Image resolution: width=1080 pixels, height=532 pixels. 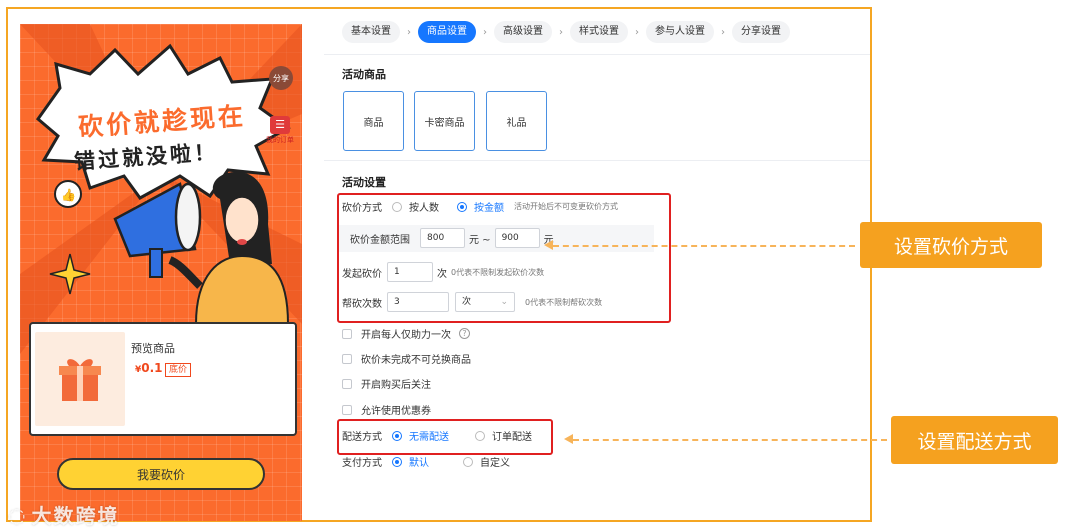 What do you see at coordinates (468, 461) in the screenshot?
I see `radio-icon` at bounding box center [468, 461].